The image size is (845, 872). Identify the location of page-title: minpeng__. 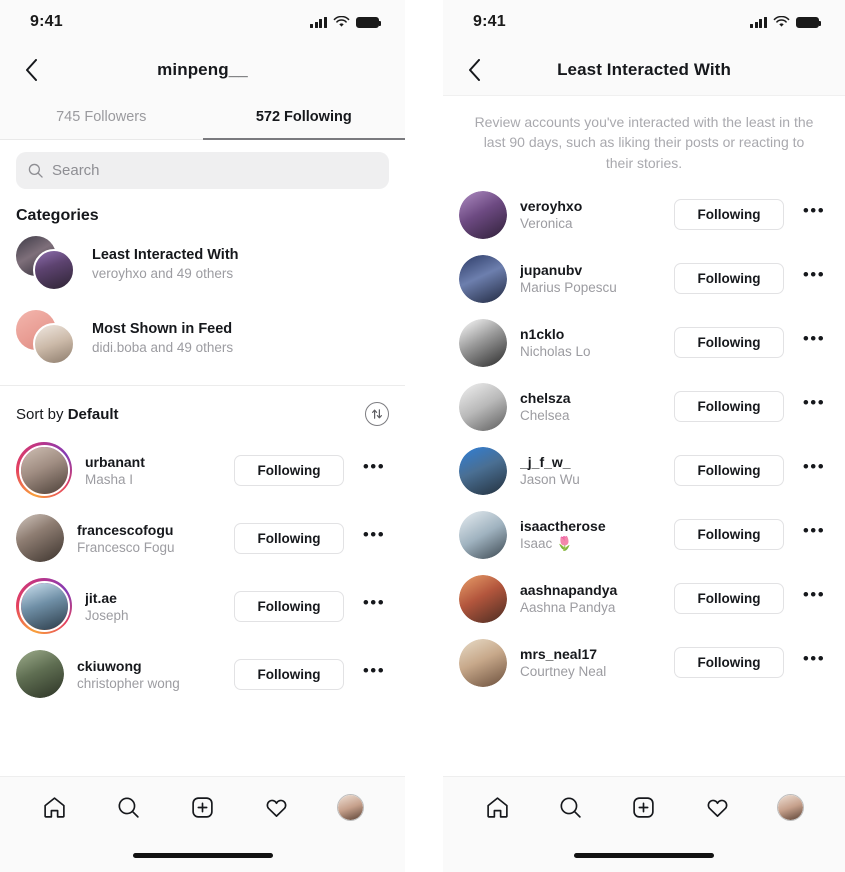
(202, 69).